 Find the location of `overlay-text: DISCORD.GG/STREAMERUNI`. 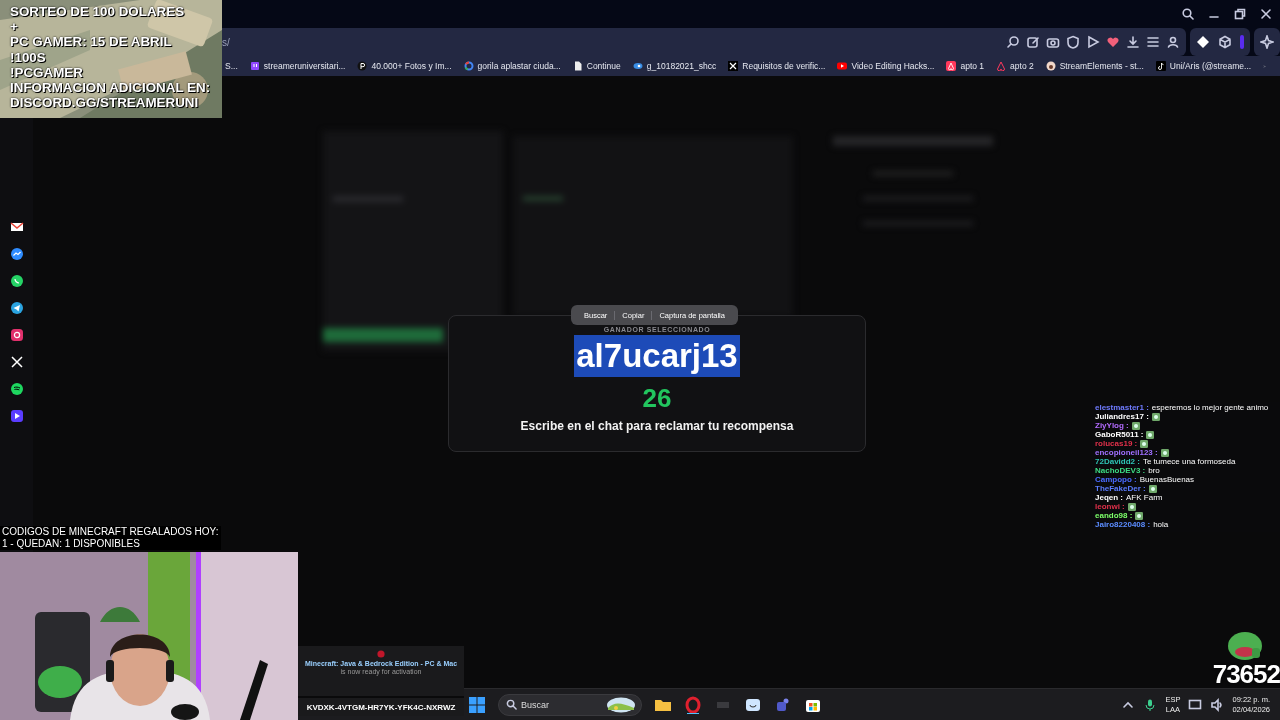

overlay-text: DISCORD.GG/STREAMERUNI is located at coordinates (105, 103).